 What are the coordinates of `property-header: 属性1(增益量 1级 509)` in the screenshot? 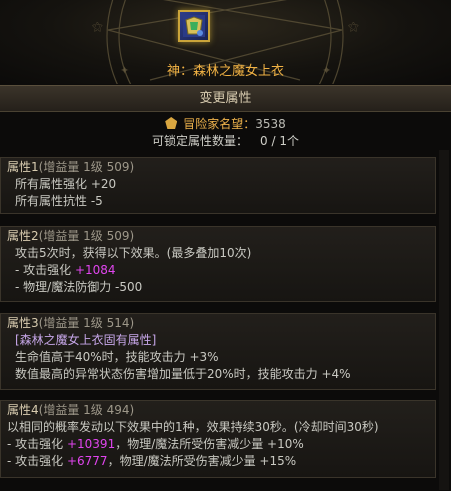 It's located at (218, 167).